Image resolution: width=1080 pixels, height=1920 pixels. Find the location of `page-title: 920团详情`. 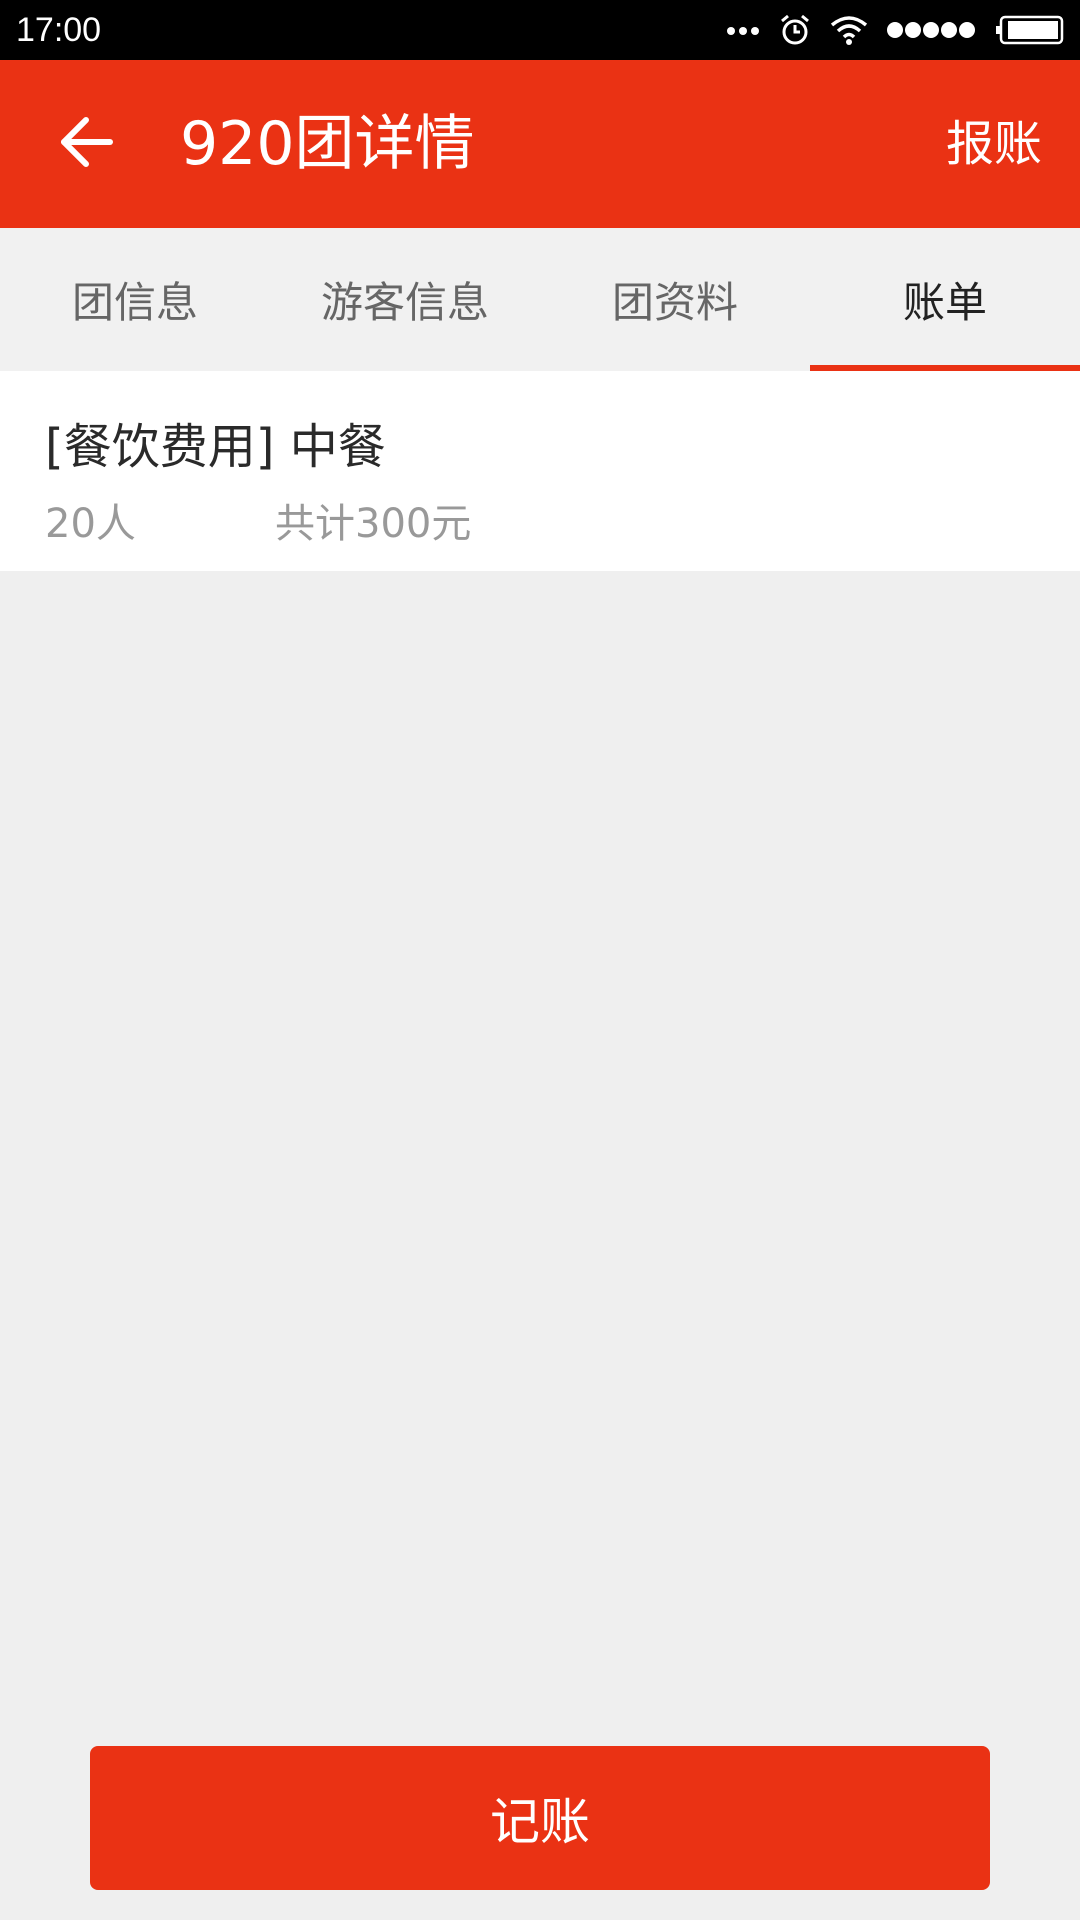

page-title: 920团详情 is located at coordinates (327, 144).